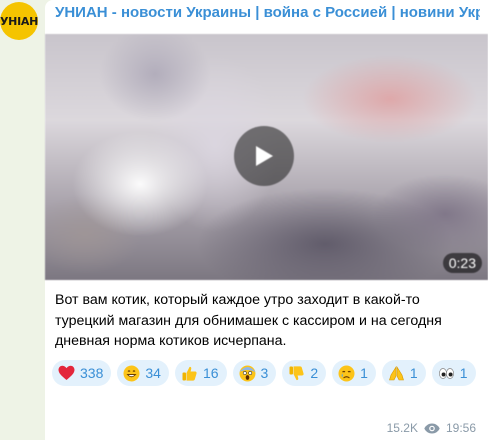 The width and height of the screenshot is (488, 440). I want to click on reaction-scream: 3, so click(254, 373).